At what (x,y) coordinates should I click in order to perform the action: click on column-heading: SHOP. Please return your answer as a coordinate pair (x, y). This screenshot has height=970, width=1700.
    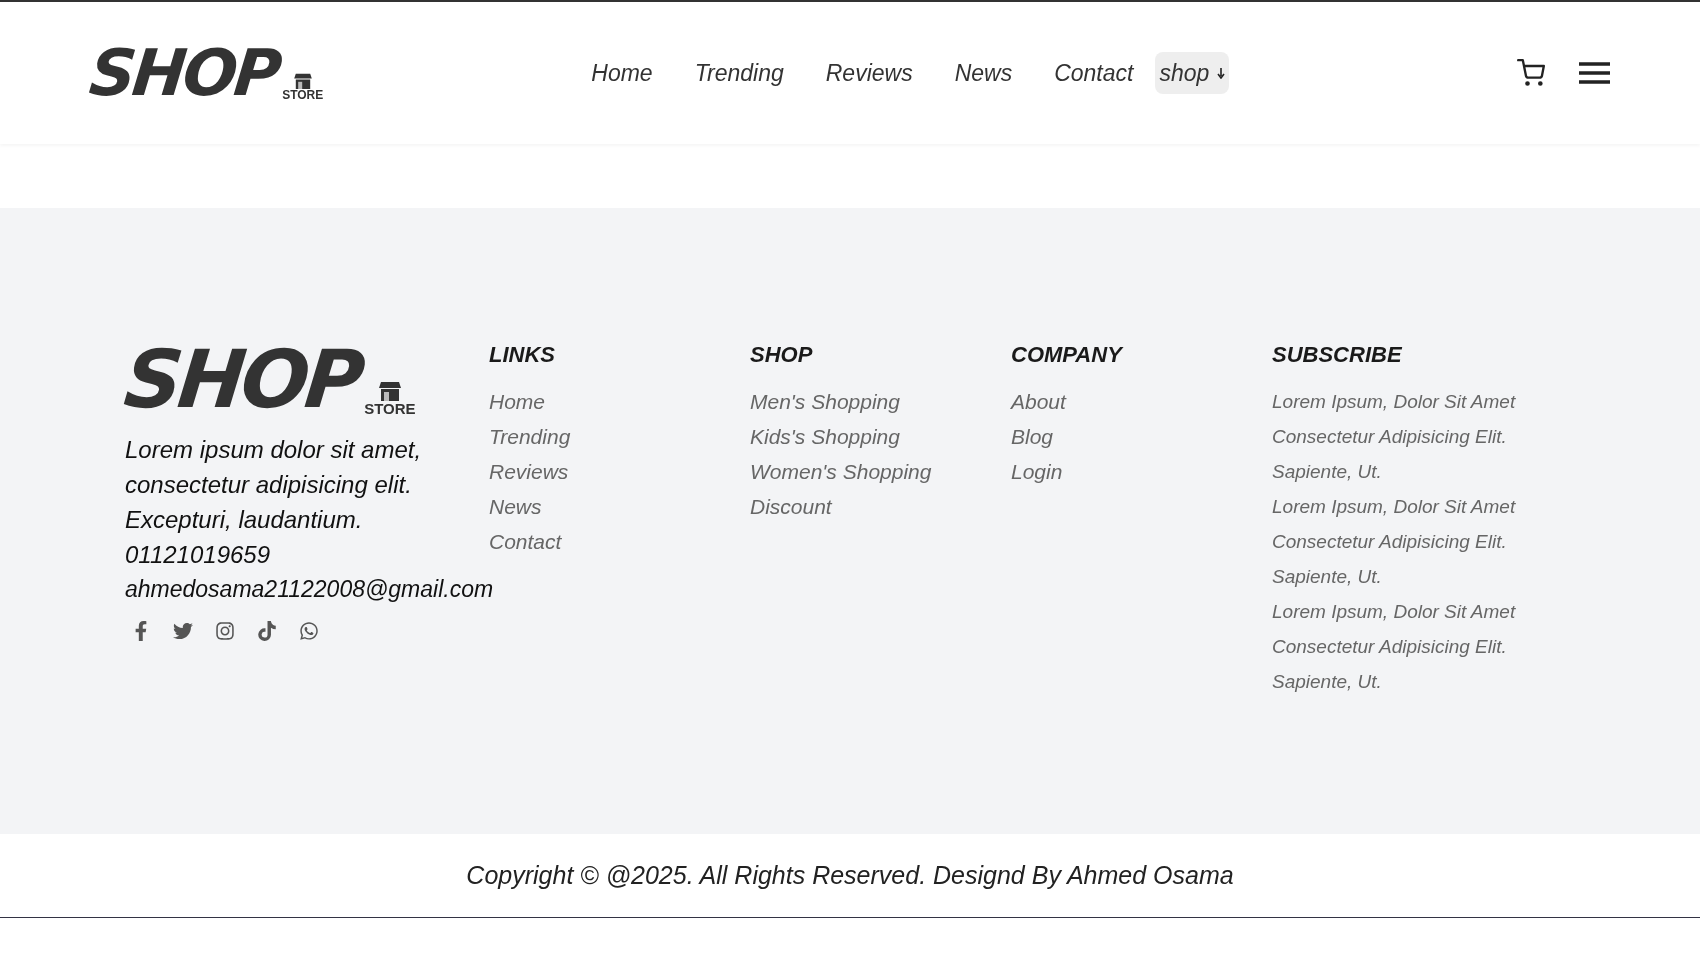
    Looking at the image, I should click on (782, 355).